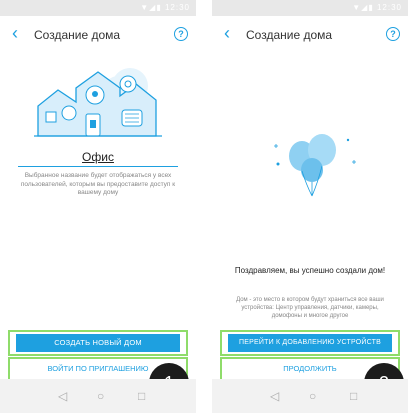  I want to click on add-devices-button: ПЕРЕЙТИ К ДОБАВЛЕНИЮ УСТРОЙСТВ, so click(310, 343).